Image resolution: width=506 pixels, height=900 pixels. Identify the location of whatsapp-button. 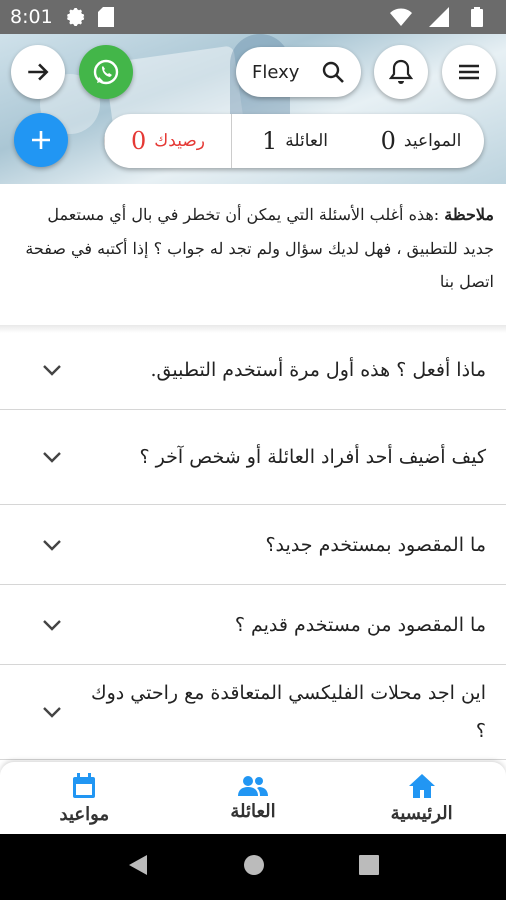
(106, 72).